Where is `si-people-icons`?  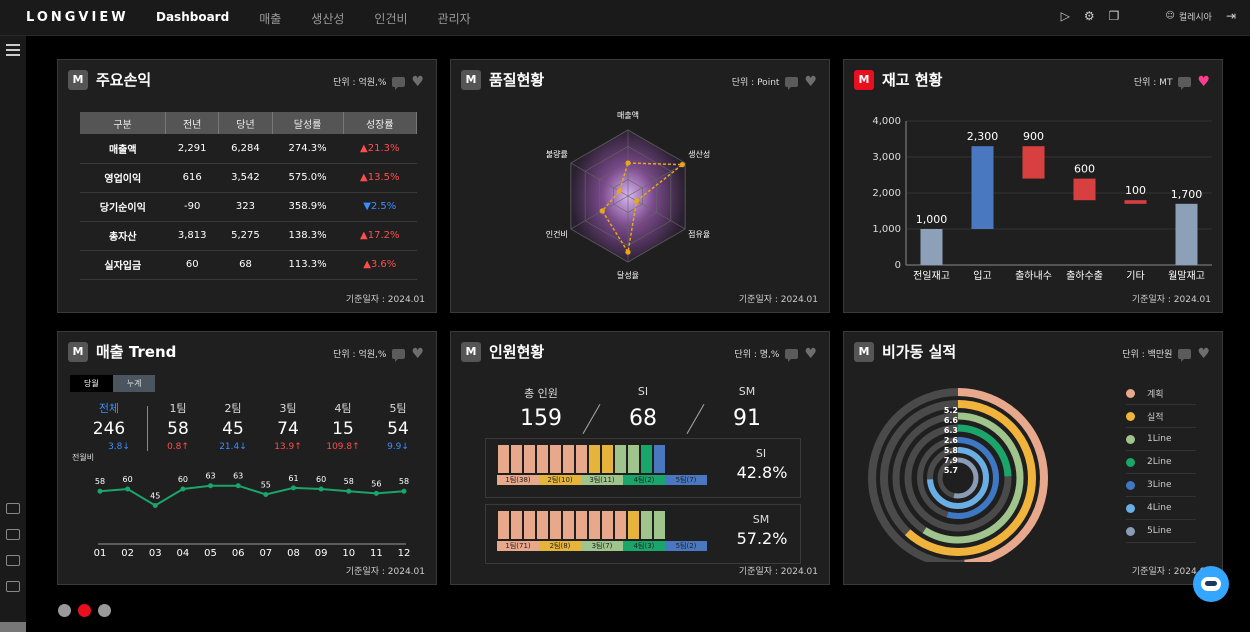 si-people-icons is located at coordinates (581, 459).